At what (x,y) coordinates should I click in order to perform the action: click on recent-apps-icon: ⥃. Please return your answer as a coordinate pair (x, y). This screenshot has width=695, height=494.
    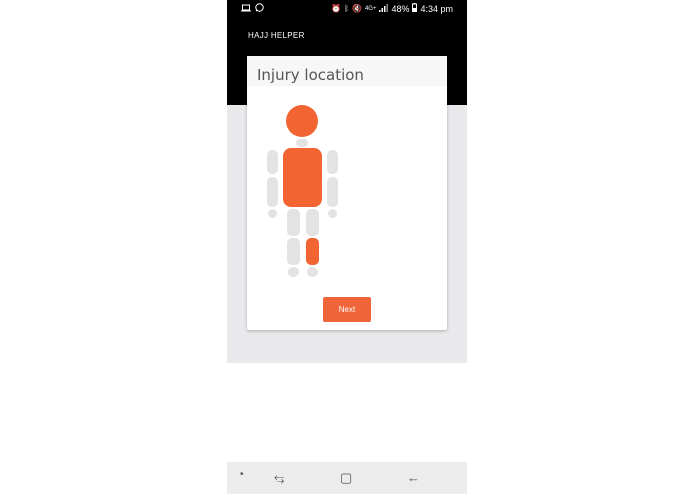
    Looking at the image, I should click on (279, 478).